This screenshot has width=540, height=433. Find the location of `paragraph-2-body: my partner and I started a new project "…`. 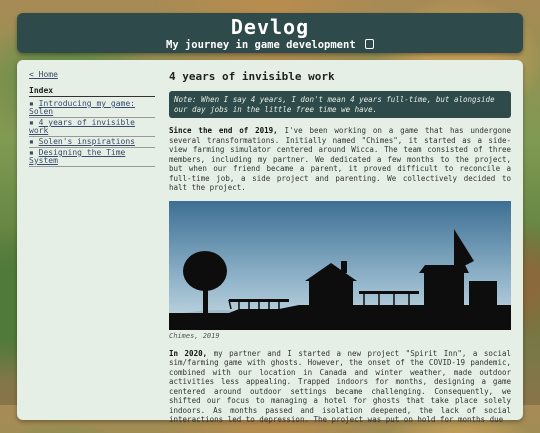

paragraph-2-body: my partner and I started a new project "… is located at coordinates (340, 386).